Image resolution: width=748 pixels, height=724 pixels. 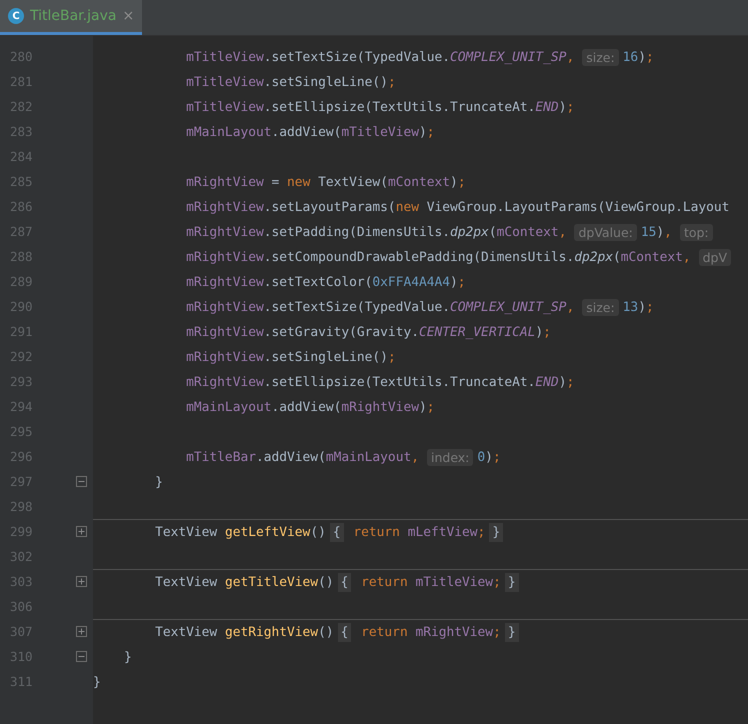 I want to click on code-text: mRightView.setCompoundDrawablePadding(DimensUtils.dp2px(mContext,, so click(x=438, y=257).